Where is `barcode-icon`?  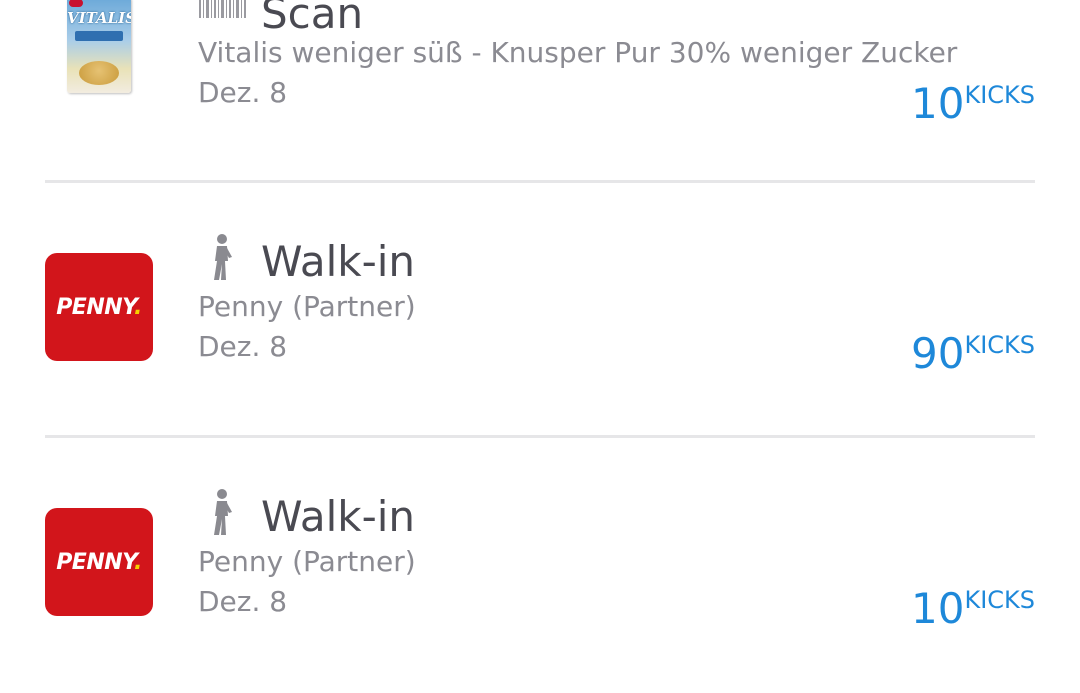 barcode-icon is located at coordinates (222, 9).